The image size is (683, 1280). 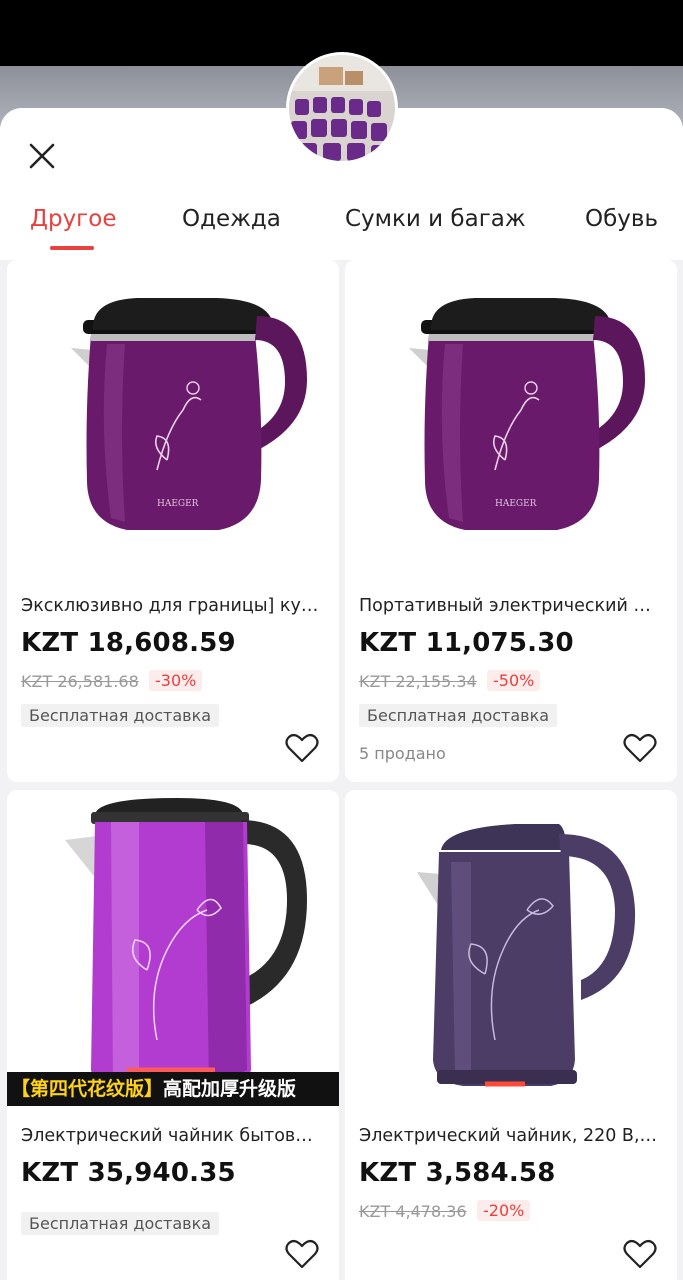 I want to click on store-avatar-image, so click(x=342, y=108).